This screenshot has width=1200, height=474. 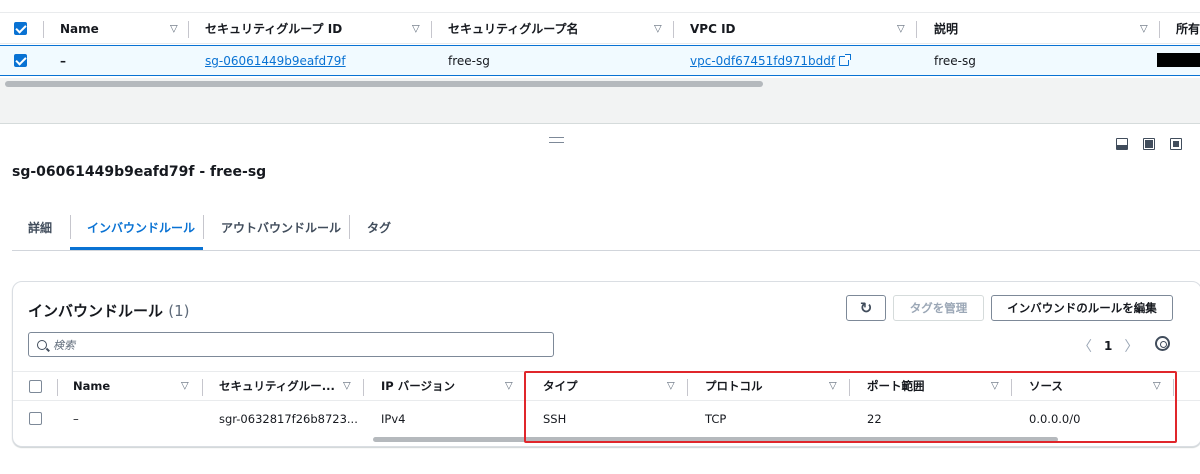 What do you see at coordinates (938, 308) in the screenshot?
I see `manage-tags-button: タグを管理` at bounding box center [938, 308].